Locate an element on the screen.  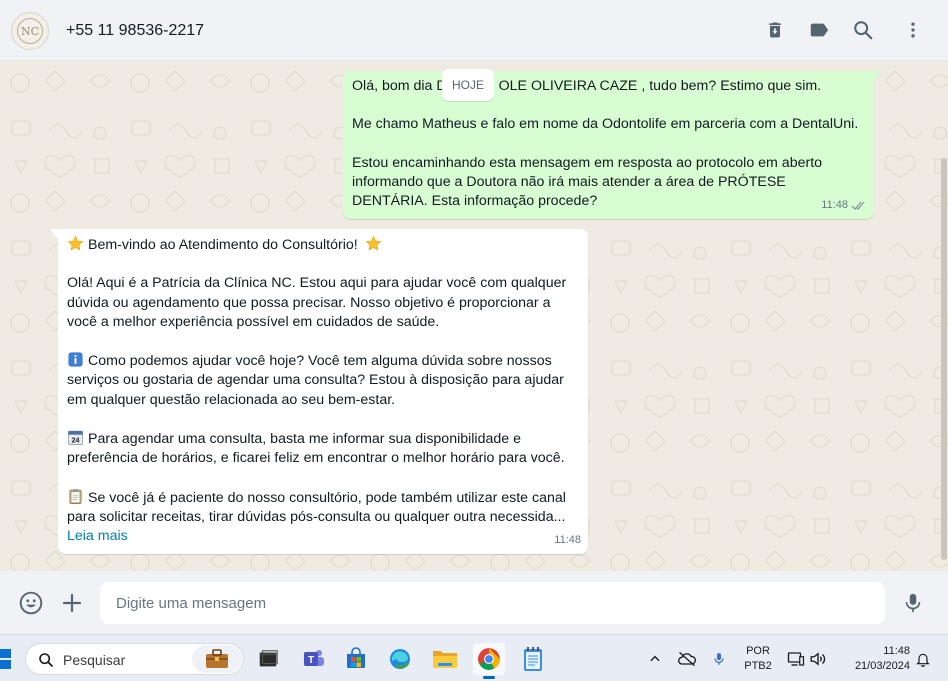
attach-button is located at coordinates (72, 603).